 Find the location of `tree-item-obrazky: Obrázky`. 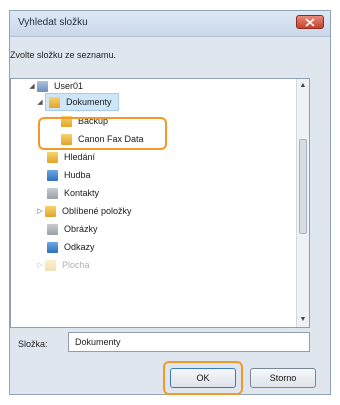

tree-item-obrazky: Obrázky is located at coordinates (72, 229).